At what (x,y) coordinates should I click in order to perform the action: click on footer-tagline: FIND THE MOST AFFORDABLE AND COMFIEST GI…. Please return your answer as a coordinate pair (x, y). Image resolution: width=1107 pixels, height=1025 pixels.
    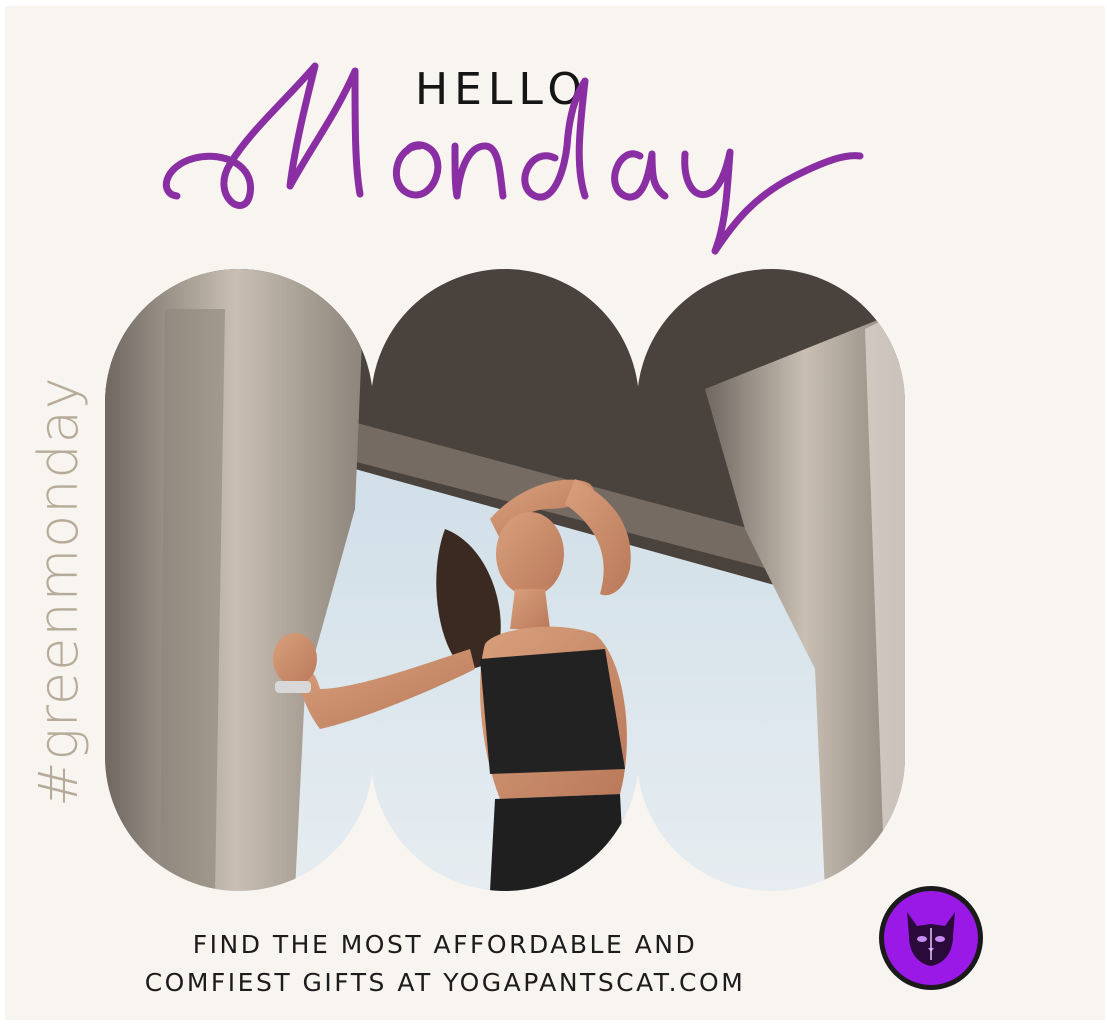
    Looking at the image, I should click on (445, 964).